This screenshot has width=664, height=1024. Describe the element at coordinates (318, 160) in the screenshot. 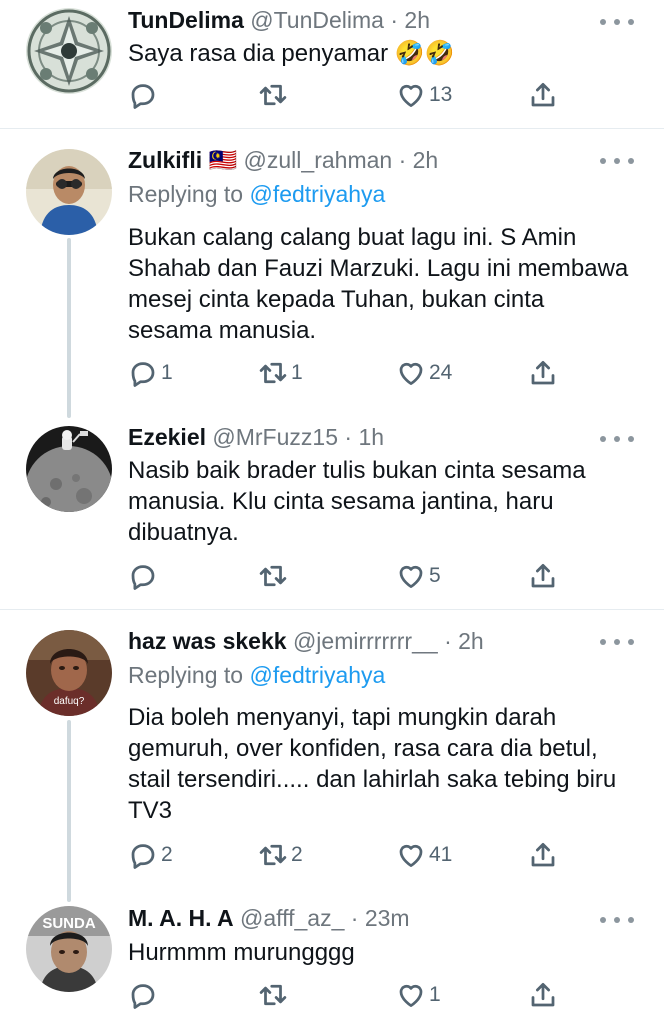

I see `handle: @zull_rahman` at that location.